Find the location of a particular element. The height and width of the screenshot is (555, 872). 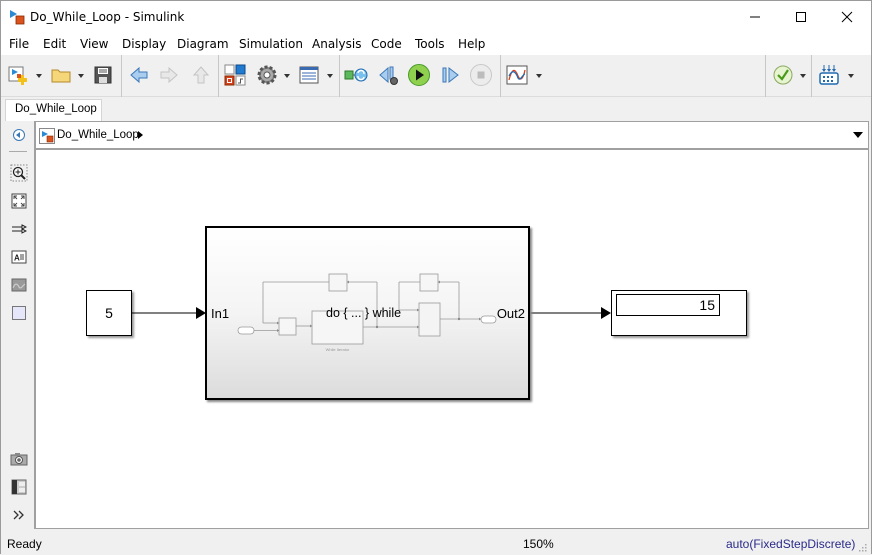

model-explorer-button is located at coordinates (309, 75).